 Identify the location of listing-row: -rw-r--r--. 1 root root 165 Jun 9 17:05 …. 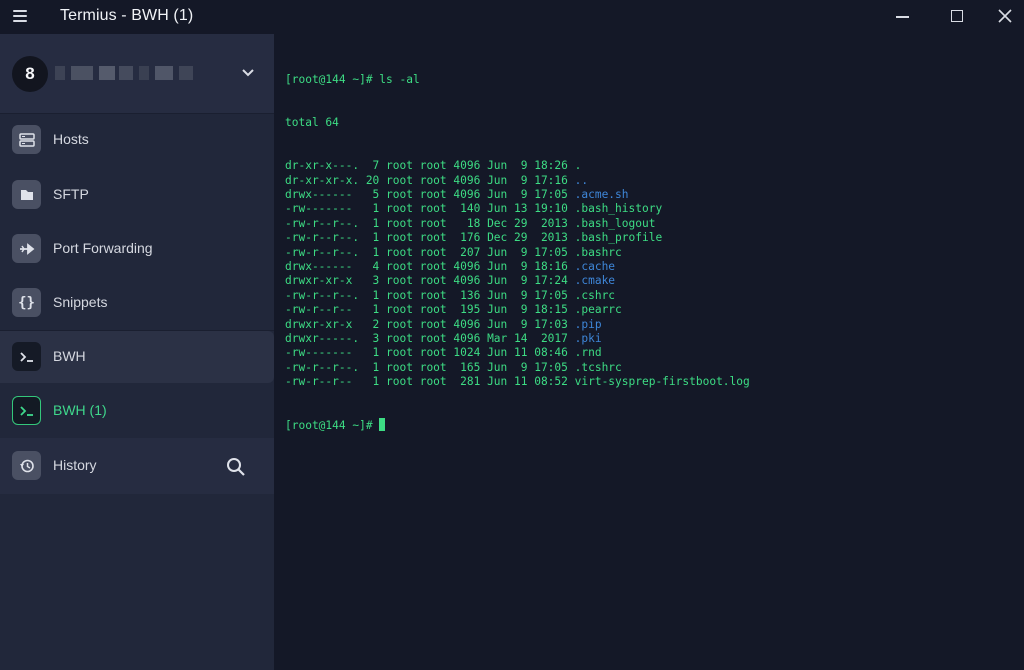
(654, 368).